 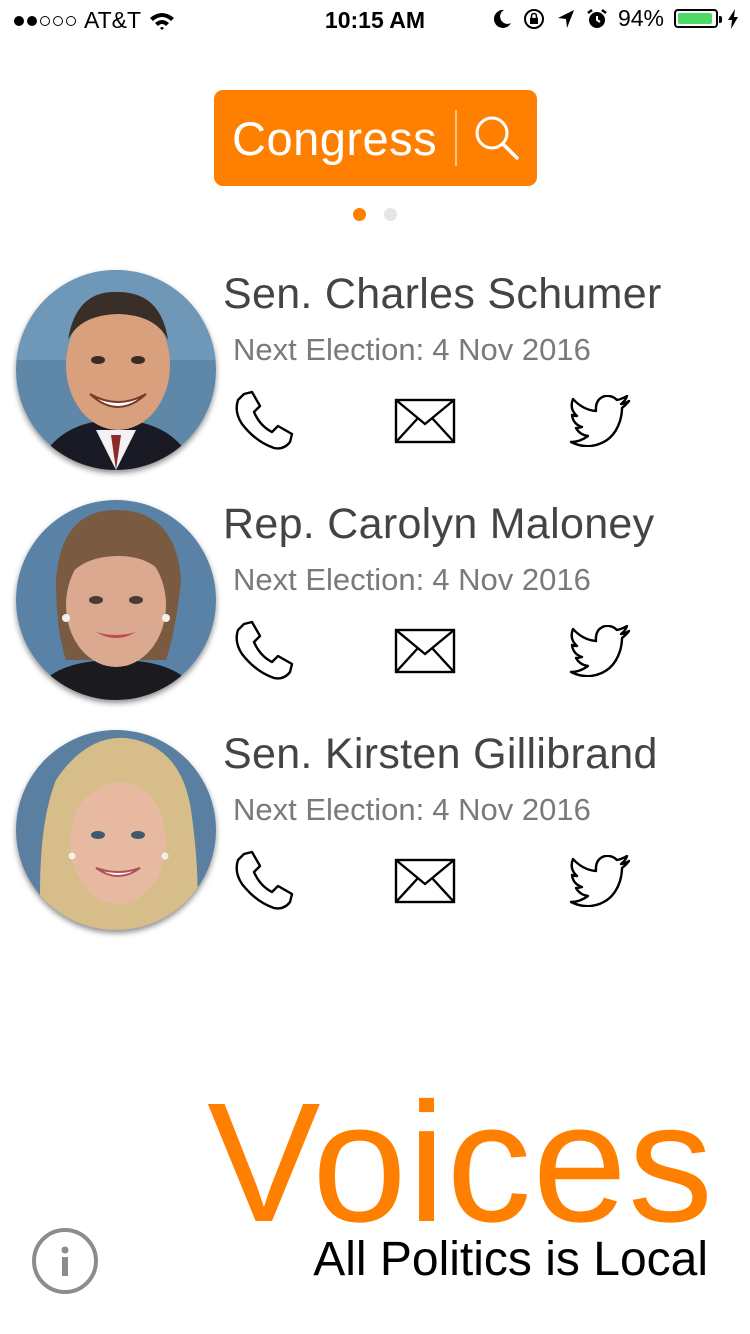 What do you see at coordinates (460, 1163) in the screenshot?
I see `brand-logo: Voices` at bounding box center [460, 1163].